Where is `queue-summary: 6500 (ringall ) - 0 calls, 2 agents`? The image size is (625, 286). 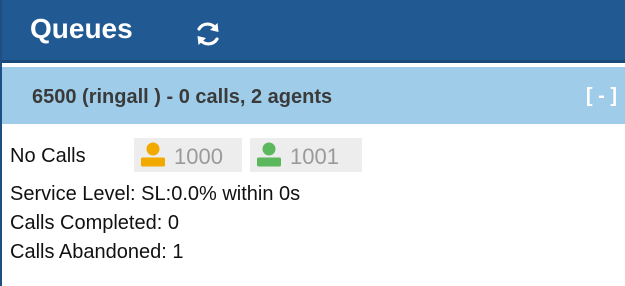 queue-summary: 6500 (ringall ) - 0 calls, 2 agents is located at coordinates (182, 97).